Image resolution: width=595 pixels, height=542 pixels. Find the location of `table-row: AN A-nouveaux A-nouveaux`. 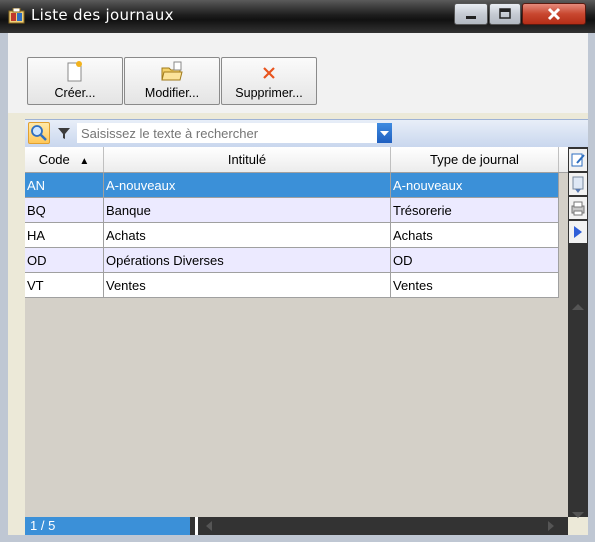

table-row: AN A-nouveaux A-nouveaux is located at coordinates (296, 185).